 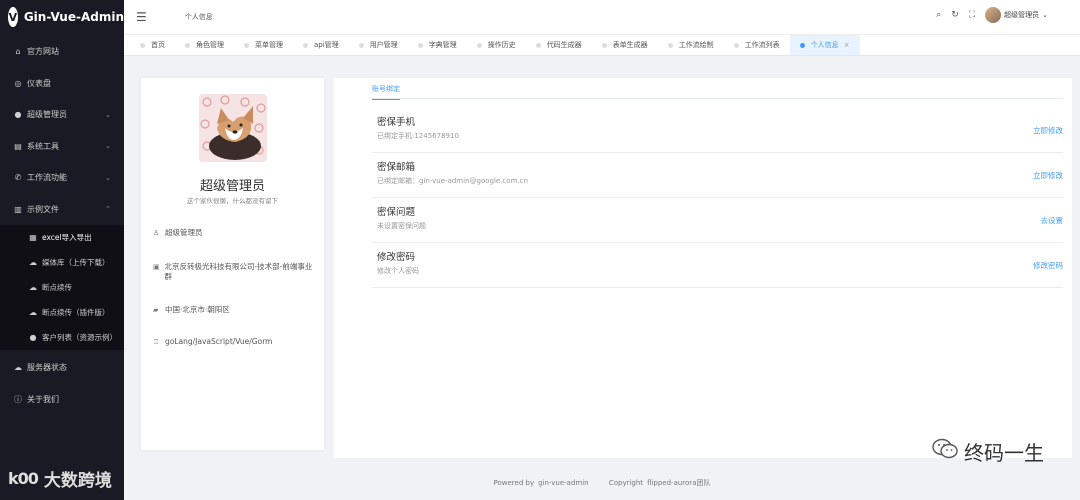 What do you see at coordinates (62, 147) in the screenshot?
I see `sidebar-item-system-tools: ▤ 系统工具 ⌄` at bounding box center [62, 147].